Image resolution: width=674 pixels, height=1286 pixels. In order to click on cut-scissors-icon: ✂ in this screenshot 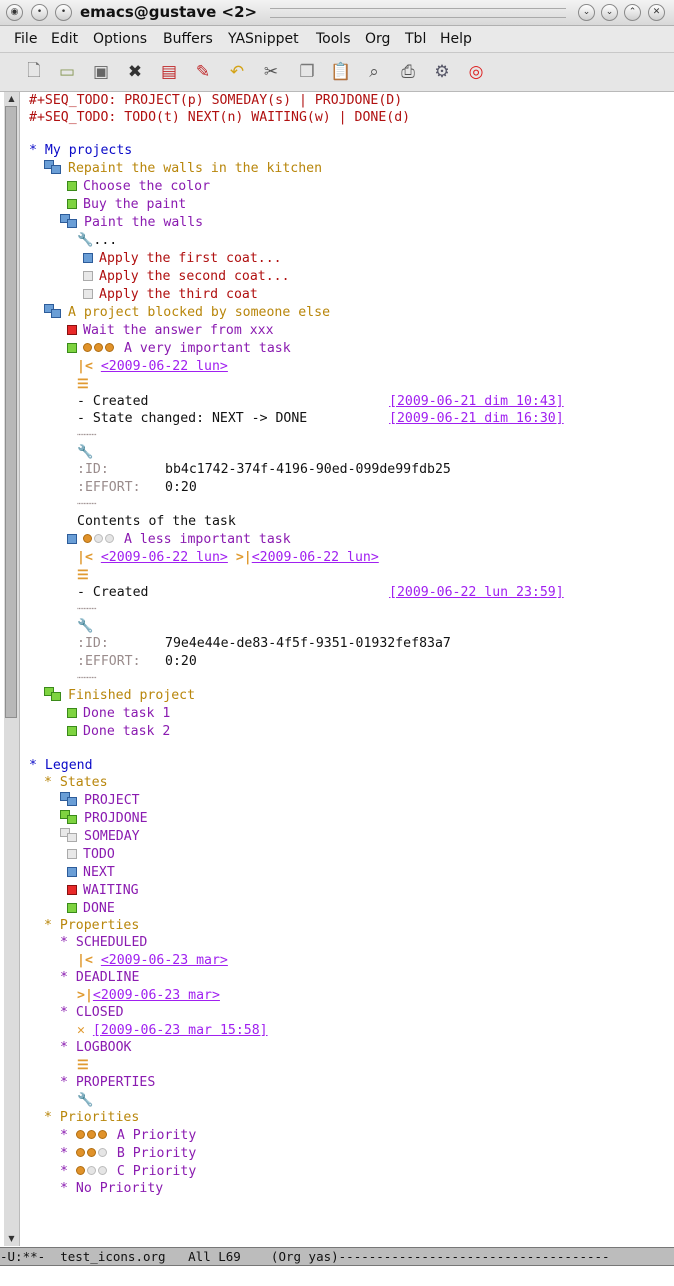, I will do `click(271, 72)`.